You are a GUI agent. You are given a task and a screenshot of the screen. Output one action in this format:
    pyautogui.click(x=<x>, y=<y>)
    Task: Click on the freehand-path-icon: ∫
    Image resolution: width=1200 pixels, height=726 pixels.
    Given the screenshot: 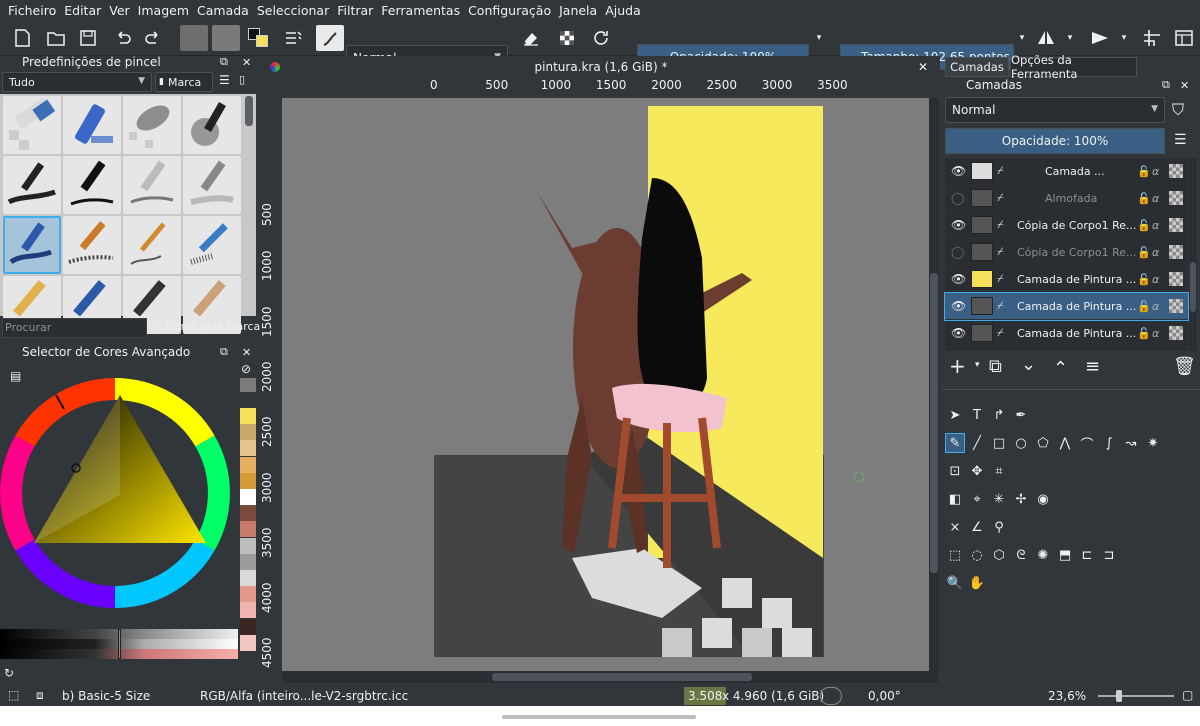 What is the action you would take?
    pyautogui.click(x=1109, y=443)
    